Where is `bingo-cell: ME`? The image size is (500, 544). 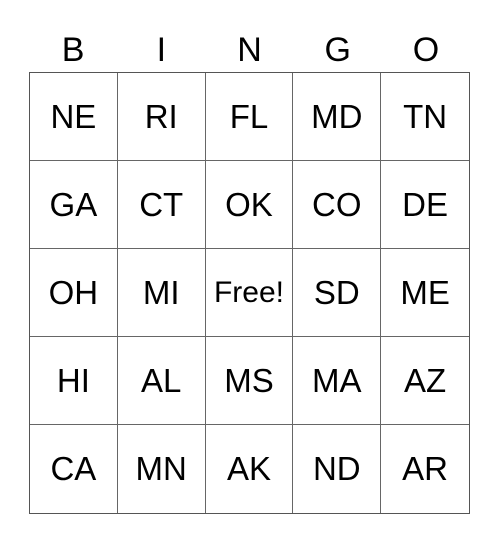 bingo-cell: ME is located at coordinates (425, 293).